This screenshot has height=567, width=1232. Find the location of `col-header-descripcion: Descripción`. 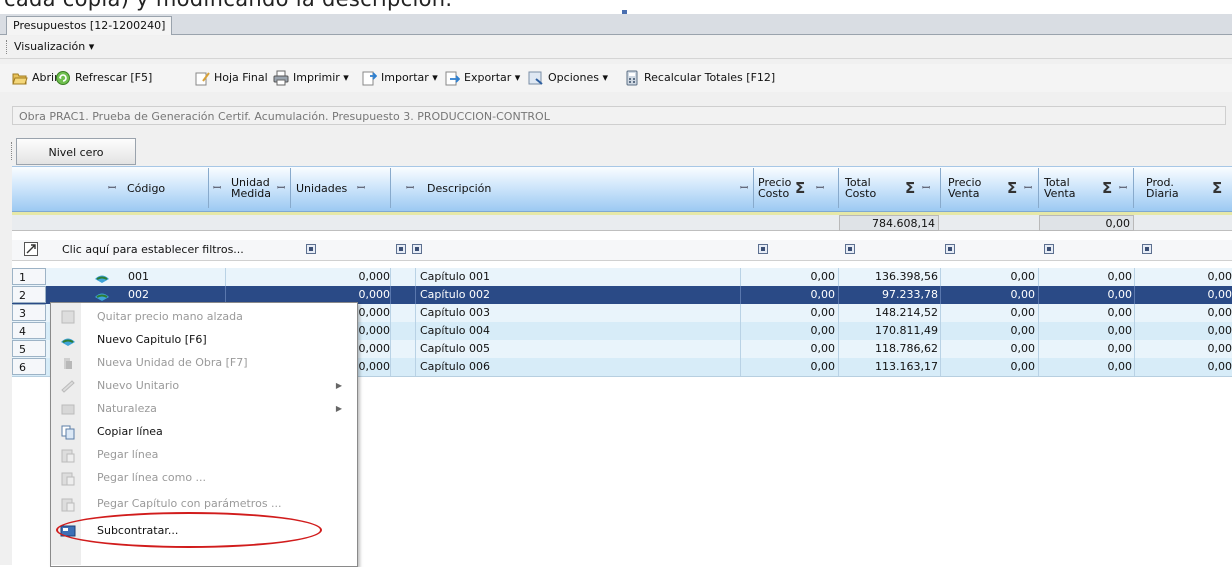

col-header-descripcion: Descripción is located at coordinates (459, 188).